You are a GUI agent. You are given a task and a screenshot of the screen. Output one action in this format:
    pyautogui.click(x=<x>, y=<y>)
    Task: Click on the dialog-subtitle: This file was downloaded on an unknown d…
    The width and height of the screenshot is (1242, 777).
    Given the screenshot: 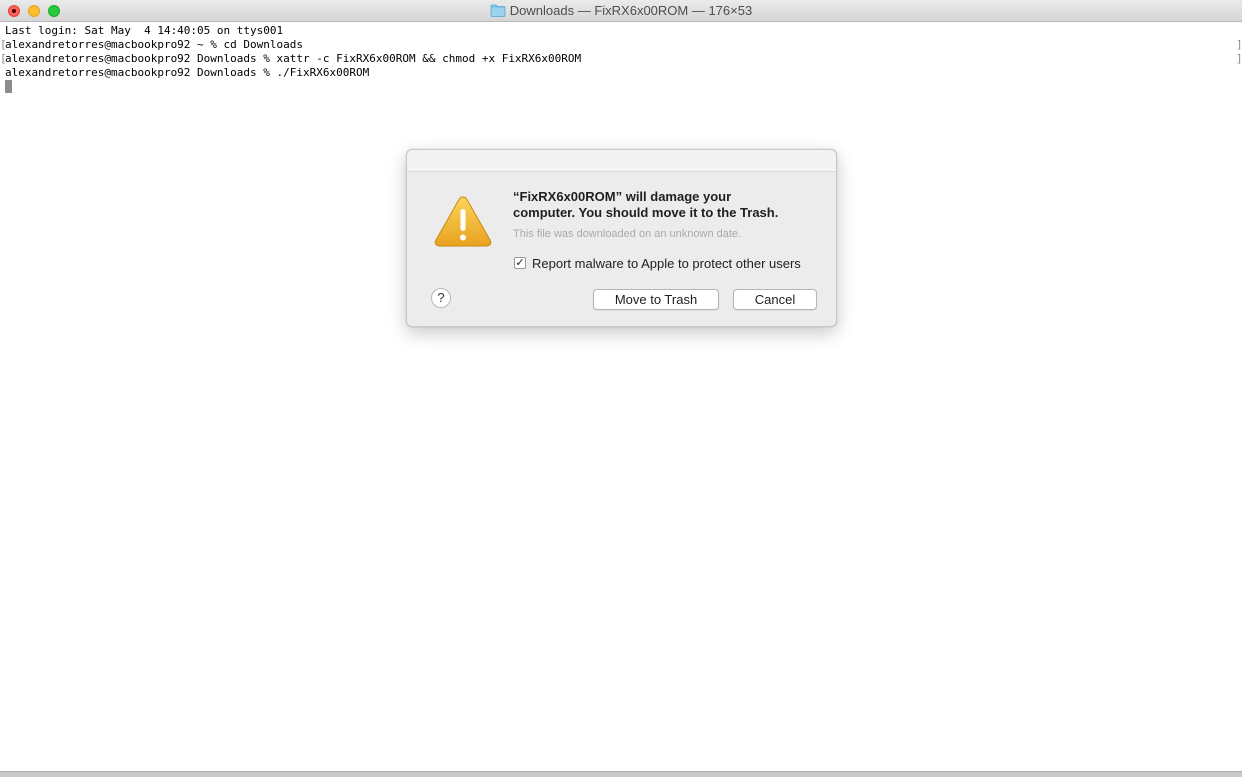 What is the action you would take?
    pyautogui.click(x=627, y=234)
    